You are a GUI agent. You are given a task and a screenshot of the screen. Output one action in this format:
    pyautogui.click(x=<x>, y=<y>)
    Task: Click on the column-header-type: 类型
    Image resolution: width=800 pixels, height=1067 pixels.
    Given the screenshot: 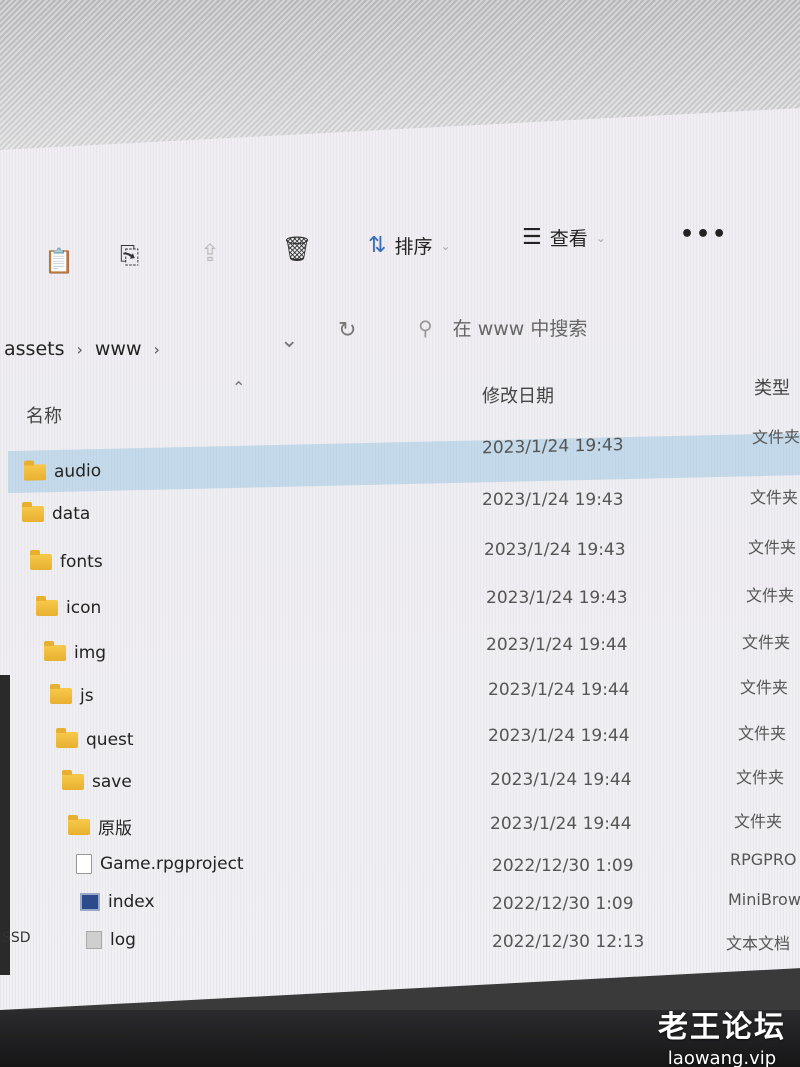 What is the action you would take?
    pyautogui.click(x=772, y=387)
    